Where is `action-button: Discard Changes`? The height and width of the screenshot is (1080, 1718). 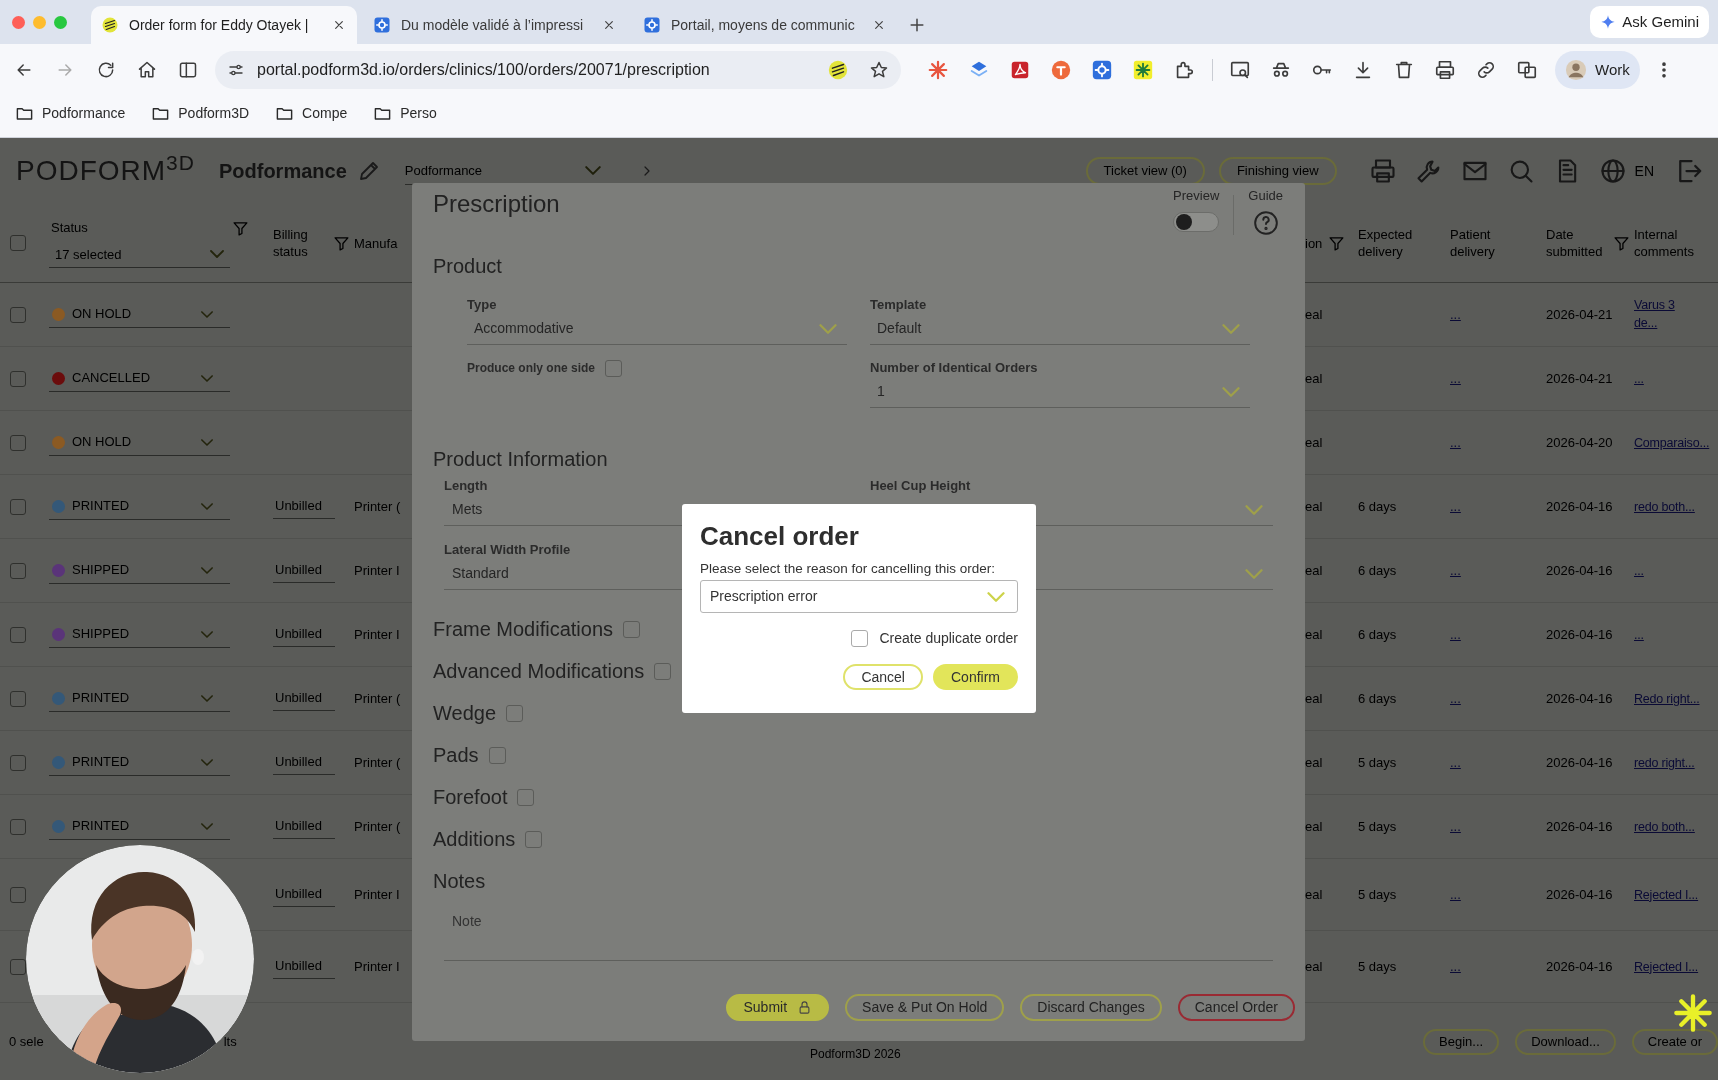 action-button: Discard Changes is located at coordinates (1091, 1007).